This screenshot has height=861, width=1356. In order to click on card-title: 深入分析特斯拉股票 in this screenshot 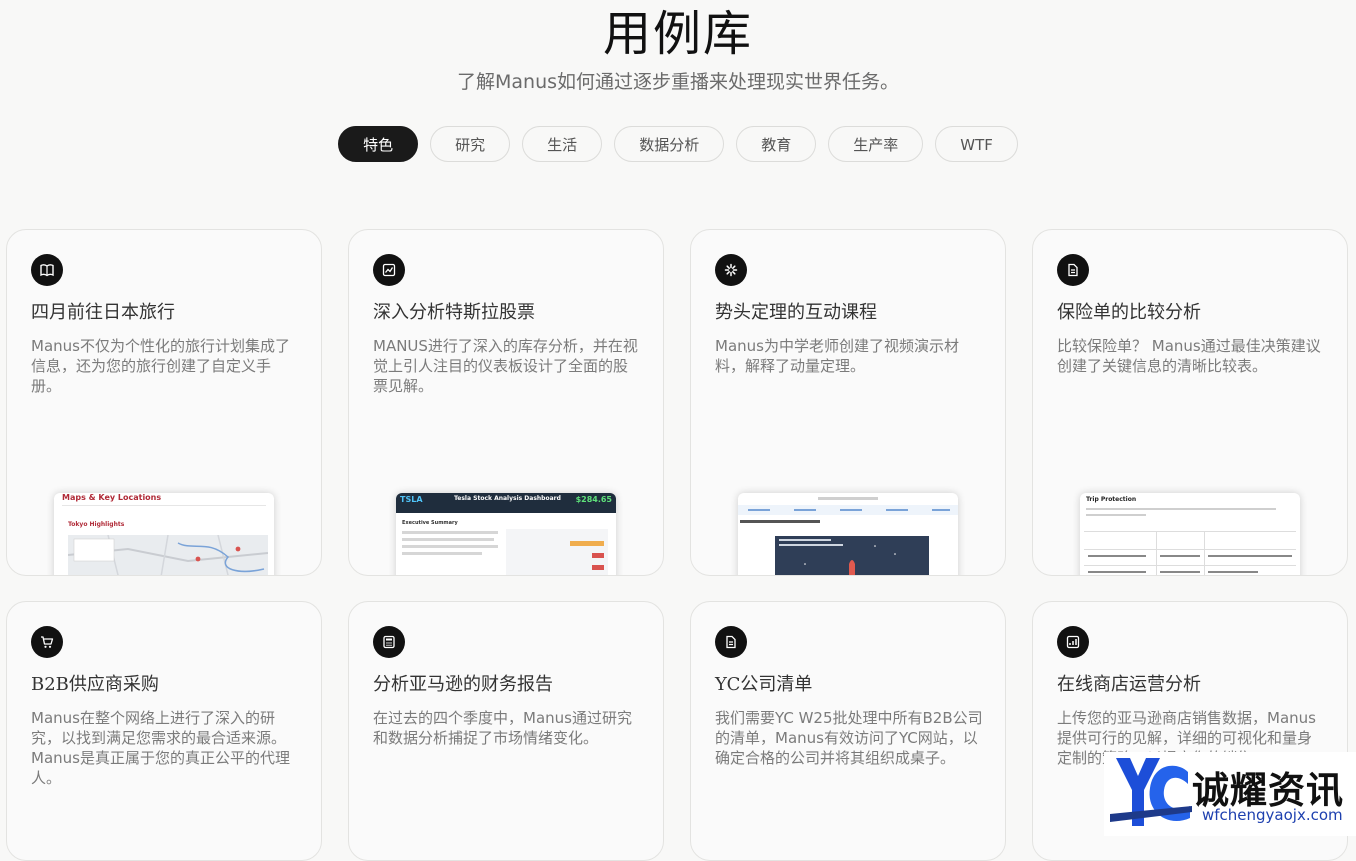, I will do `click(454, 312)`.